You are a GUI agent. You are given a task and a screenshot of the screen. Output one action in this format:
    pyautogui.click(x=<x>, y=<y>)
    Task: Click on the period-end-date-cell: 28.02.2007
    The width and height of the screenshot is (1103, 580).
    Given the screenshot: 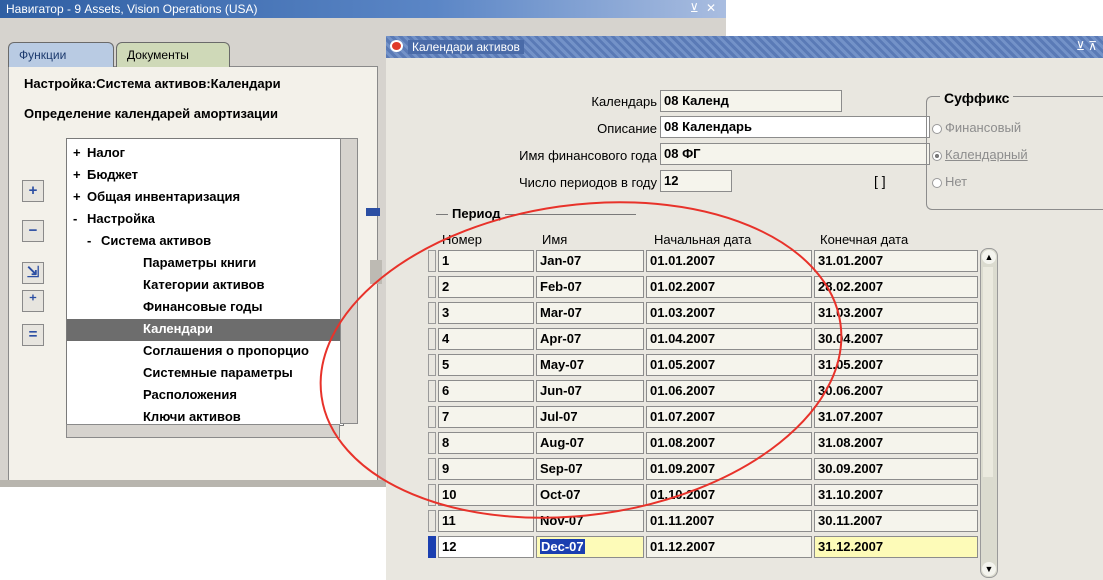 What is the action you would take?
    pyautogui.click(x=896, y=287)
    